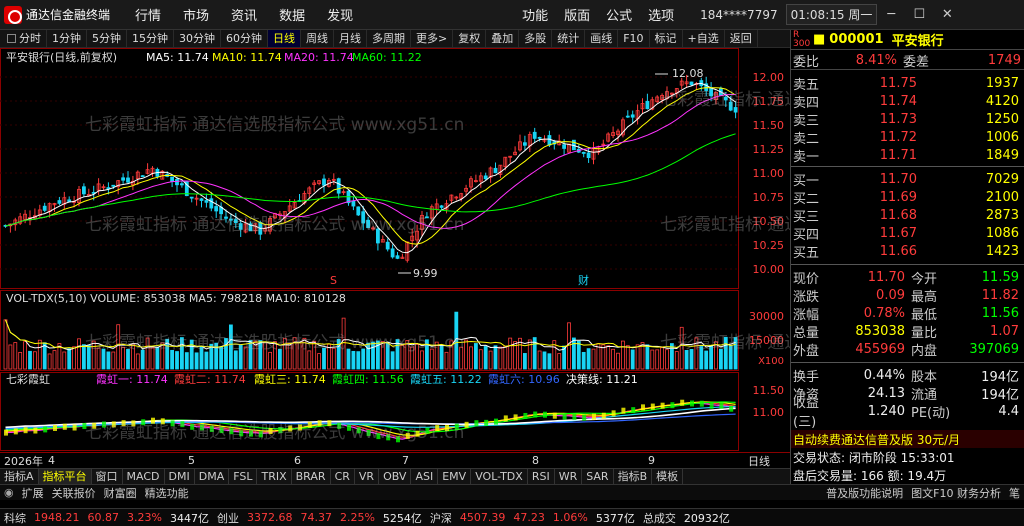 This screenshot has width=1024, height=526. I want to click on bottom-expand: 扩展, so click(33, 492).